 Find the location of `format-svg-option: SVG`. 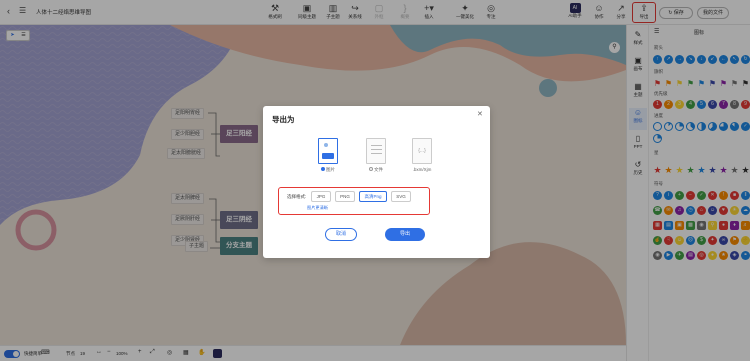

format-svg-option: SVG is located at coordinates (401, 196).